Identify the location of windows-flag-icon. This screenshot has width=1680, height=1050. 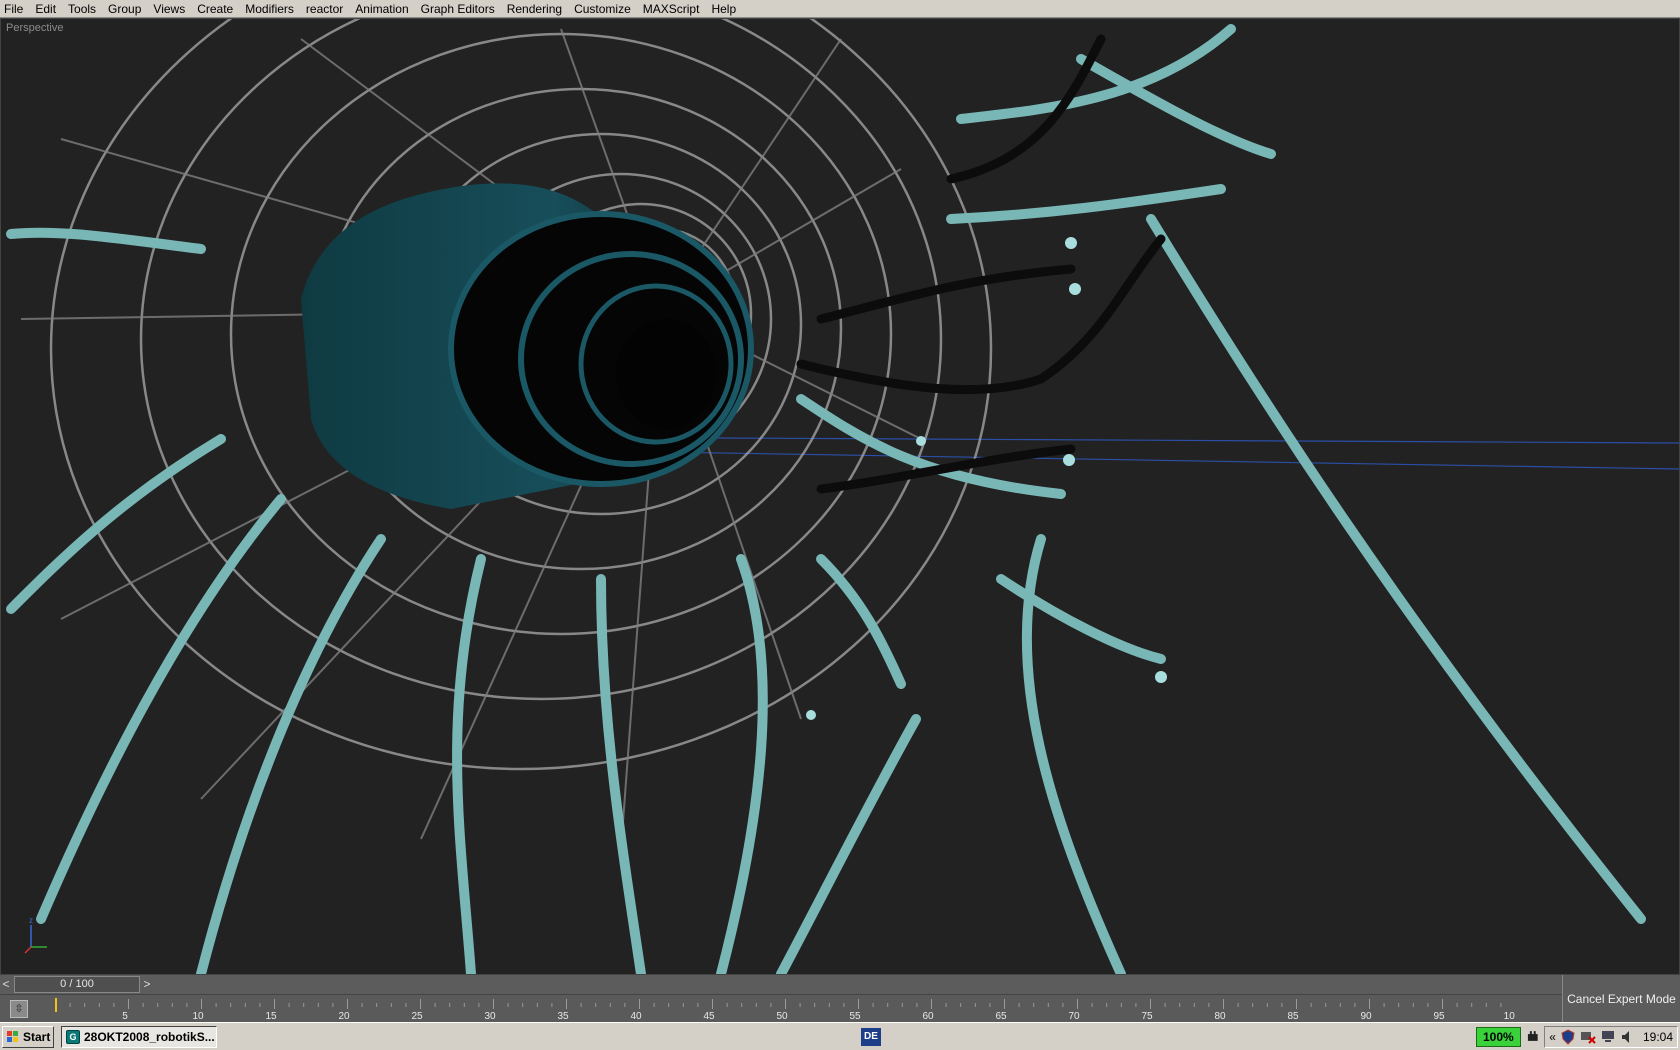
(12, 1036).